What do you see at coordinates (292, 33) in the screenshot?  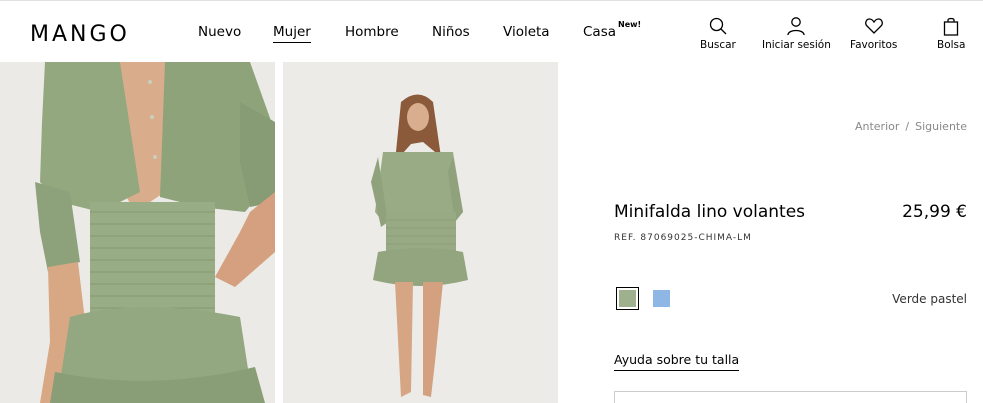 I see `nav-item-mujer: Mujer` at bounding box center [292, 33].